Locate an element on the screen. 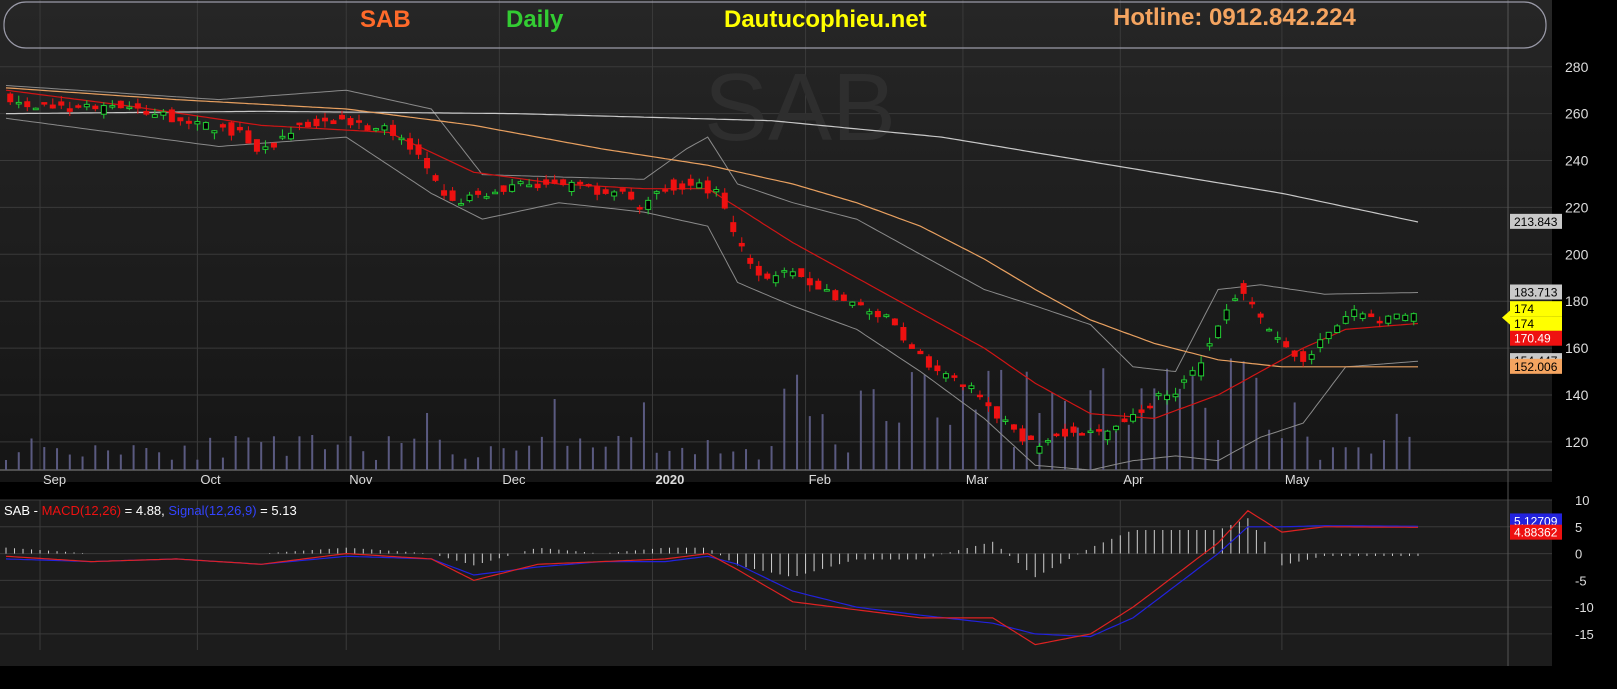 The image size is (1617, 689). price-tag: 170.49 is located at coordinates (1536, 338).